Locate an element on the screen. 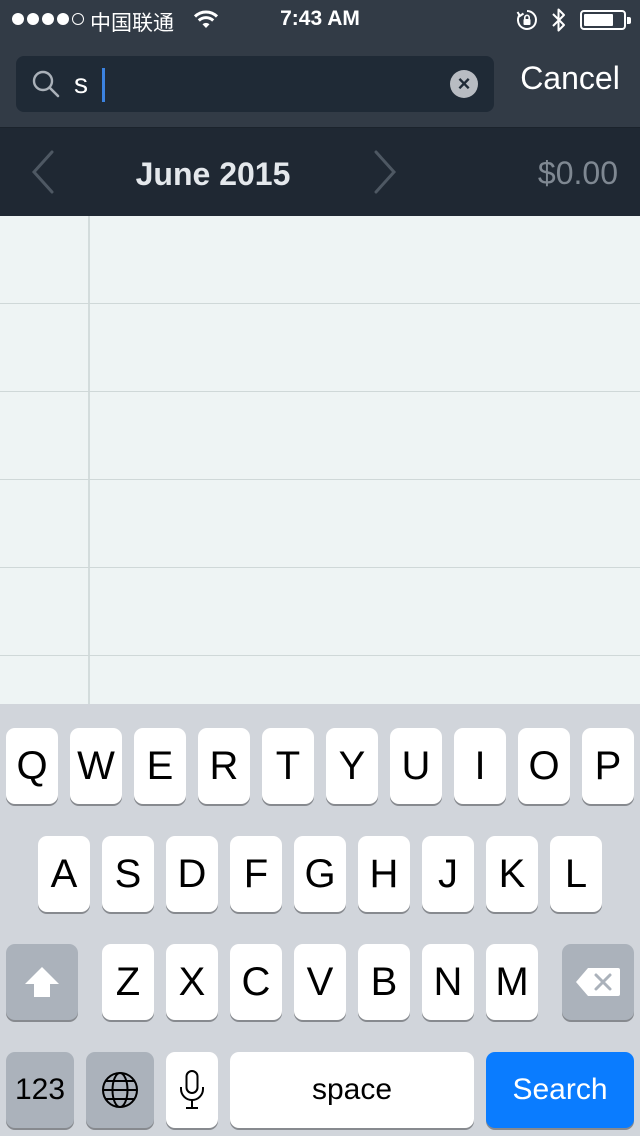 Image resolution: width=640 pixels, height=1136 pixels. search-field: × is located at coordinates (255, 84).